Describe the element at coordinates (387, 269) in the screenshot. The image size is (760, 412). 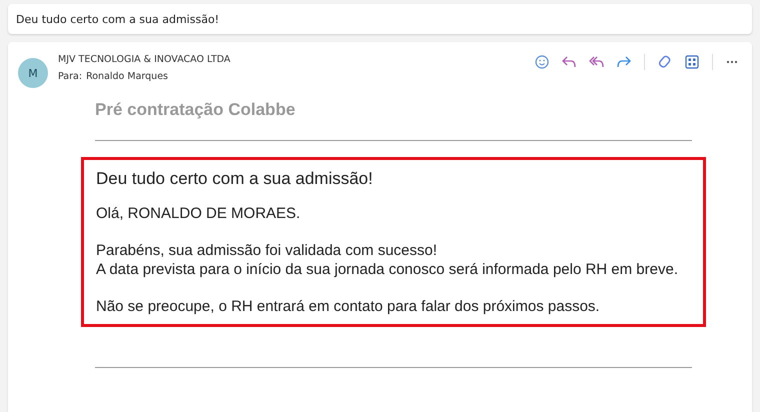
I see `body-text: A data prevista para o início da sua jornada conosco será informada pelo RH em breve.` at that location.